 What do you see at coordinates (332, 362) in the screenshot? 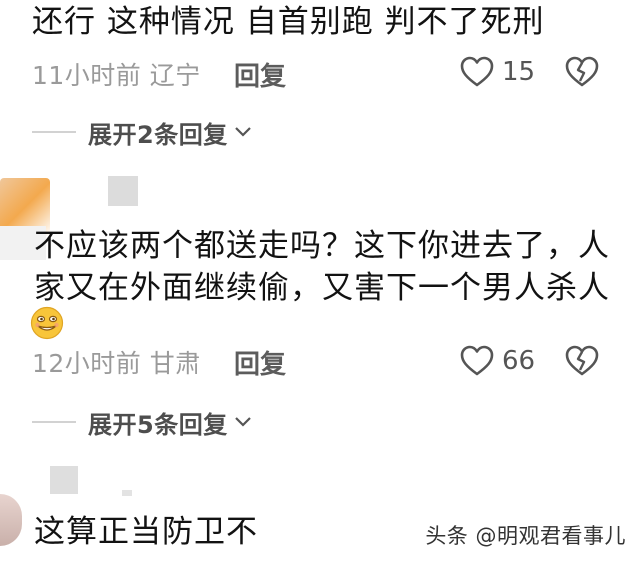
I see `comment-2-meta: 12小时前 甘肃 回复` at bounding box center [332, 362].